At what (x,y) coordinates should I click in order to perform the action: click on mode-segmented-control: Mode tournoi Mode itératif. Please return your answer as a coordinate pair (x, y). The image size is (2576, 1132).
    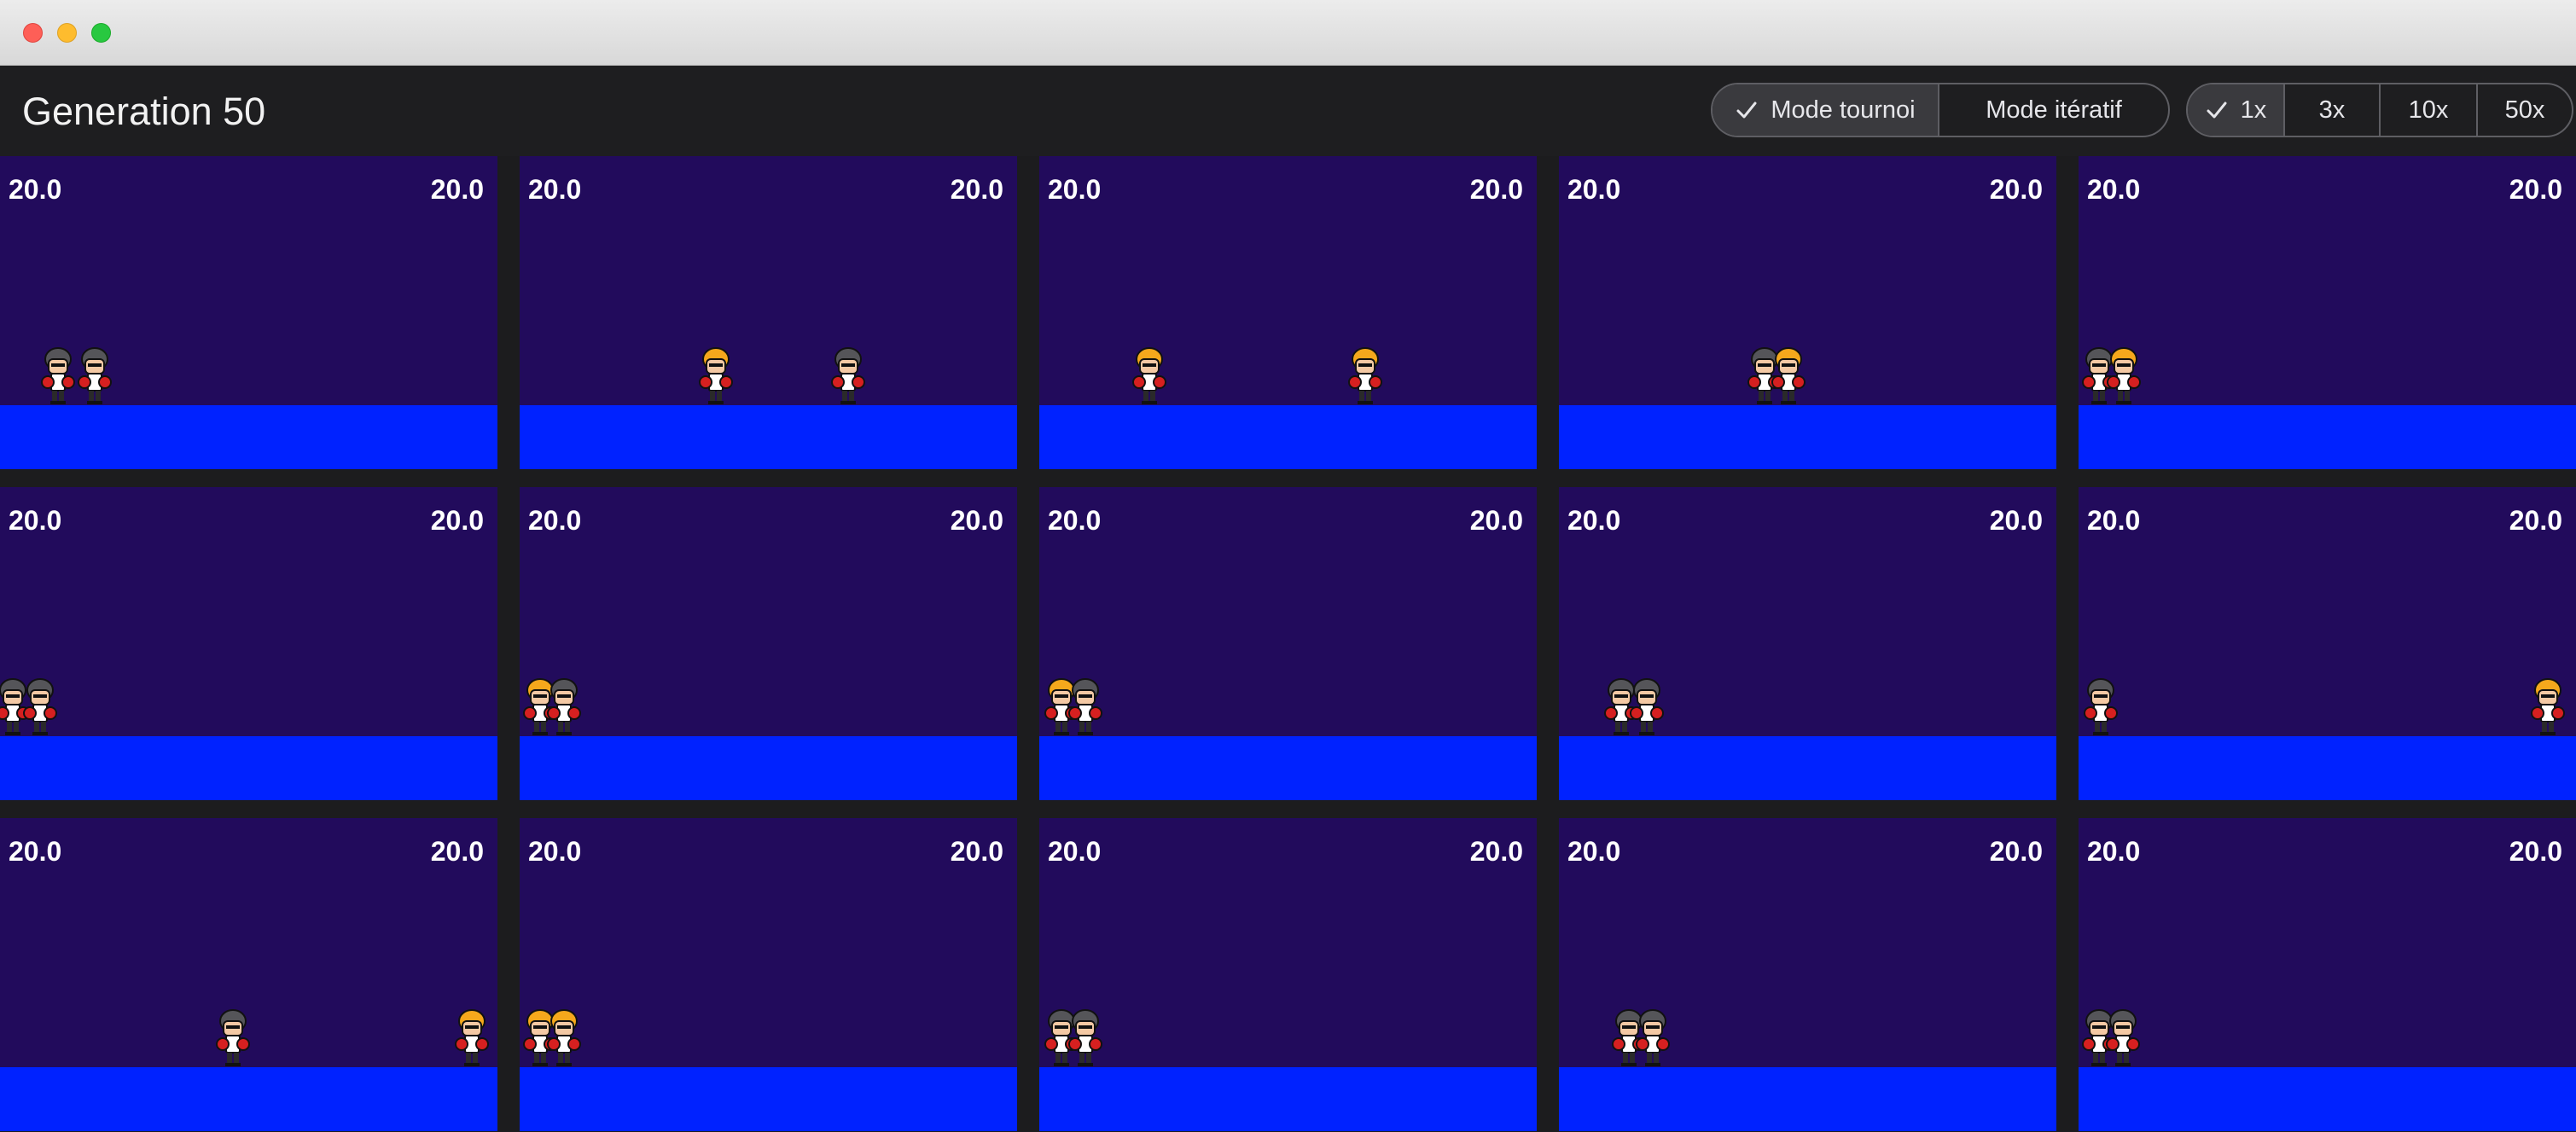
    Looking at the image, I should click on (1940, 110).